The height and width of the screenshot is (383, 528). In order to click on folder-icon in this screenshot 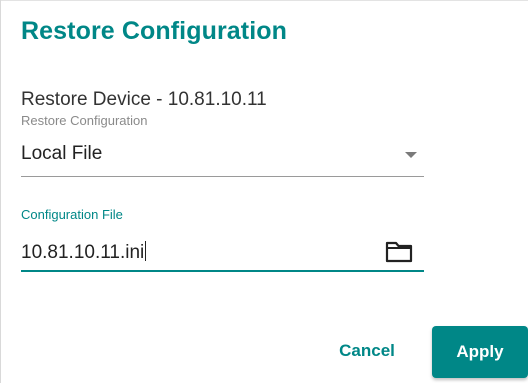, I will do `click(399, 252)`.